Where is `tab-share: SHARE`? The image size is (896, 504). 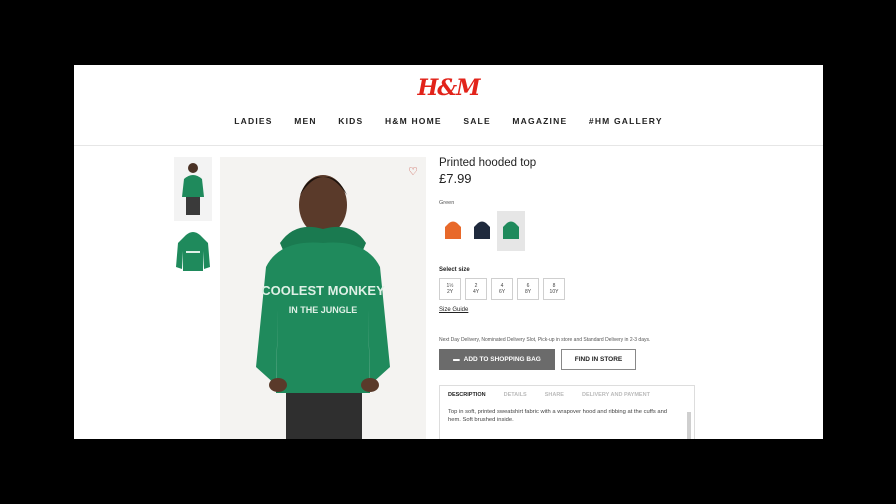
tab-share: SHARE is located at coordinates (554, 395).